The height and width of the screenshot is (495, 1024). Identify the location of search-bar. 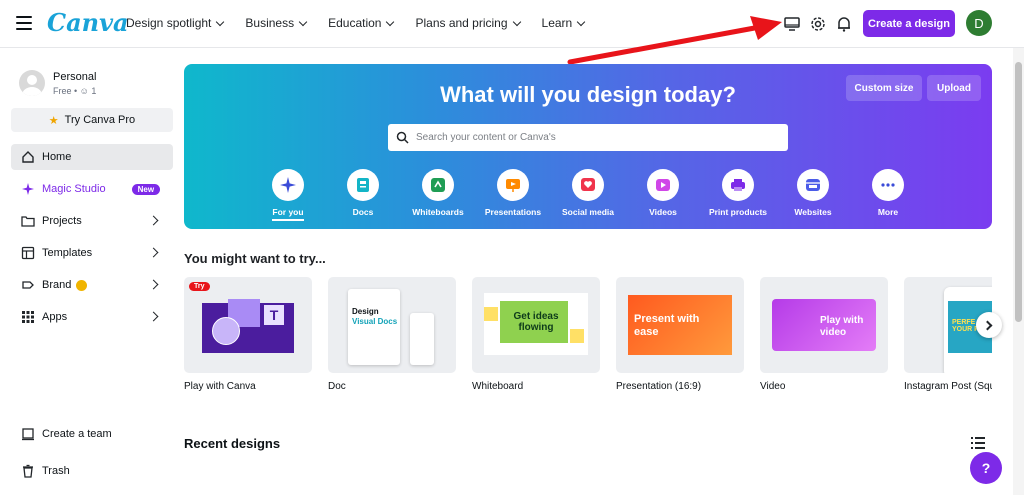
(588, 137).